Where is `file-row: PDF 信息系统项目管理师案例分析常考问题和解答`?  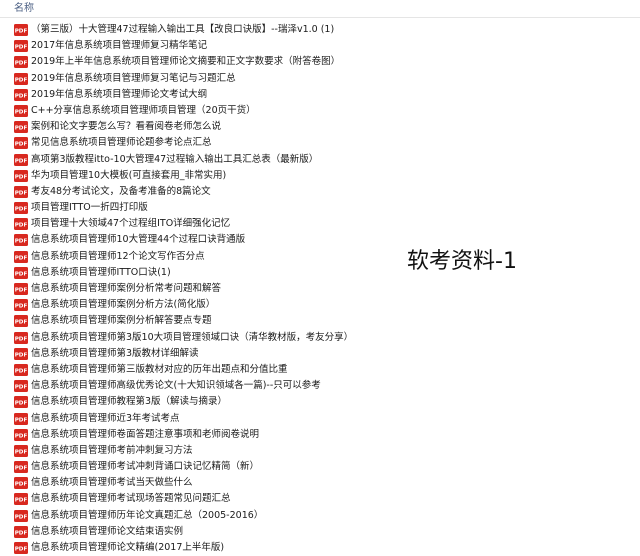 file-row: PDF 信息系统项目管理师案例分析常考问题和解答 is located at coordinates (200, 289).